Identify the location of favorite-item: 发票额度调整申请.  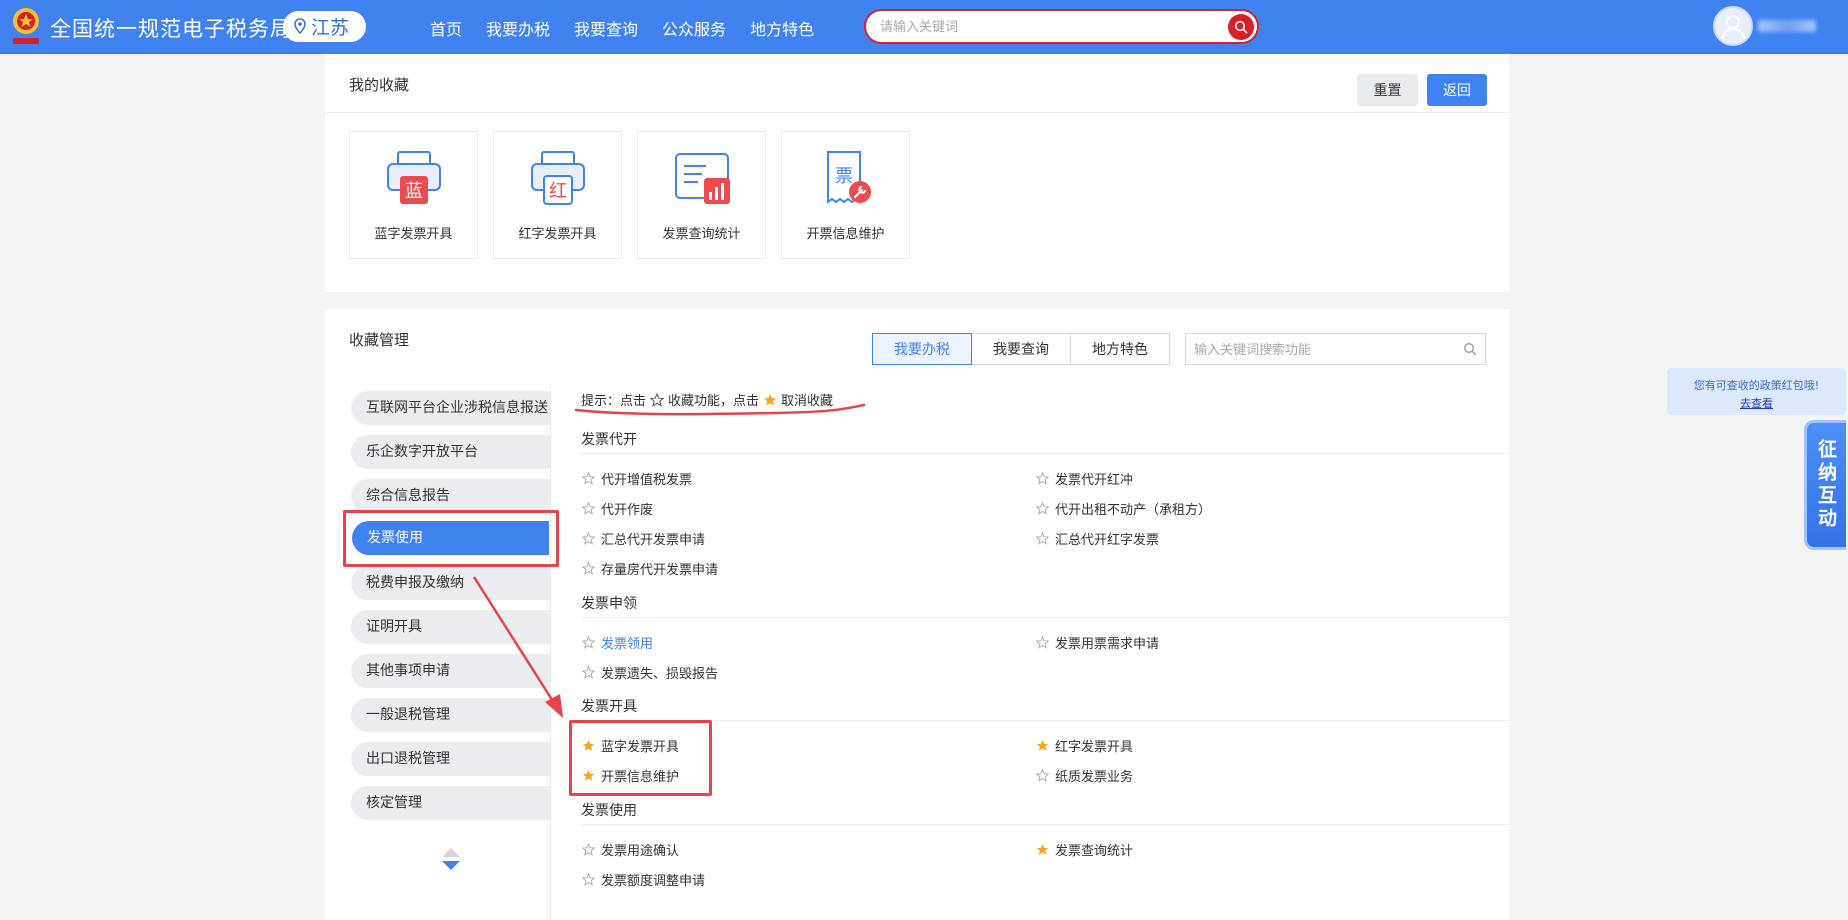
(643, 879).